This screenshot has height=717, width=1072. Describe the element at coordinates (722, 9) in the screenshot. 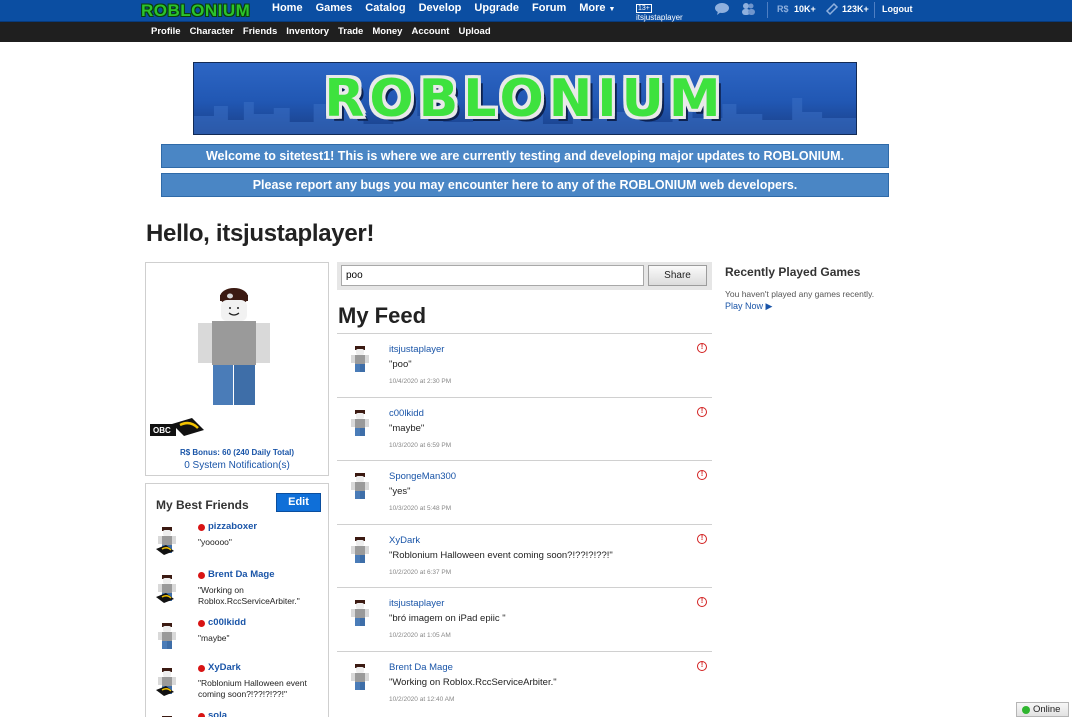

I see `chat-icon` at that location.